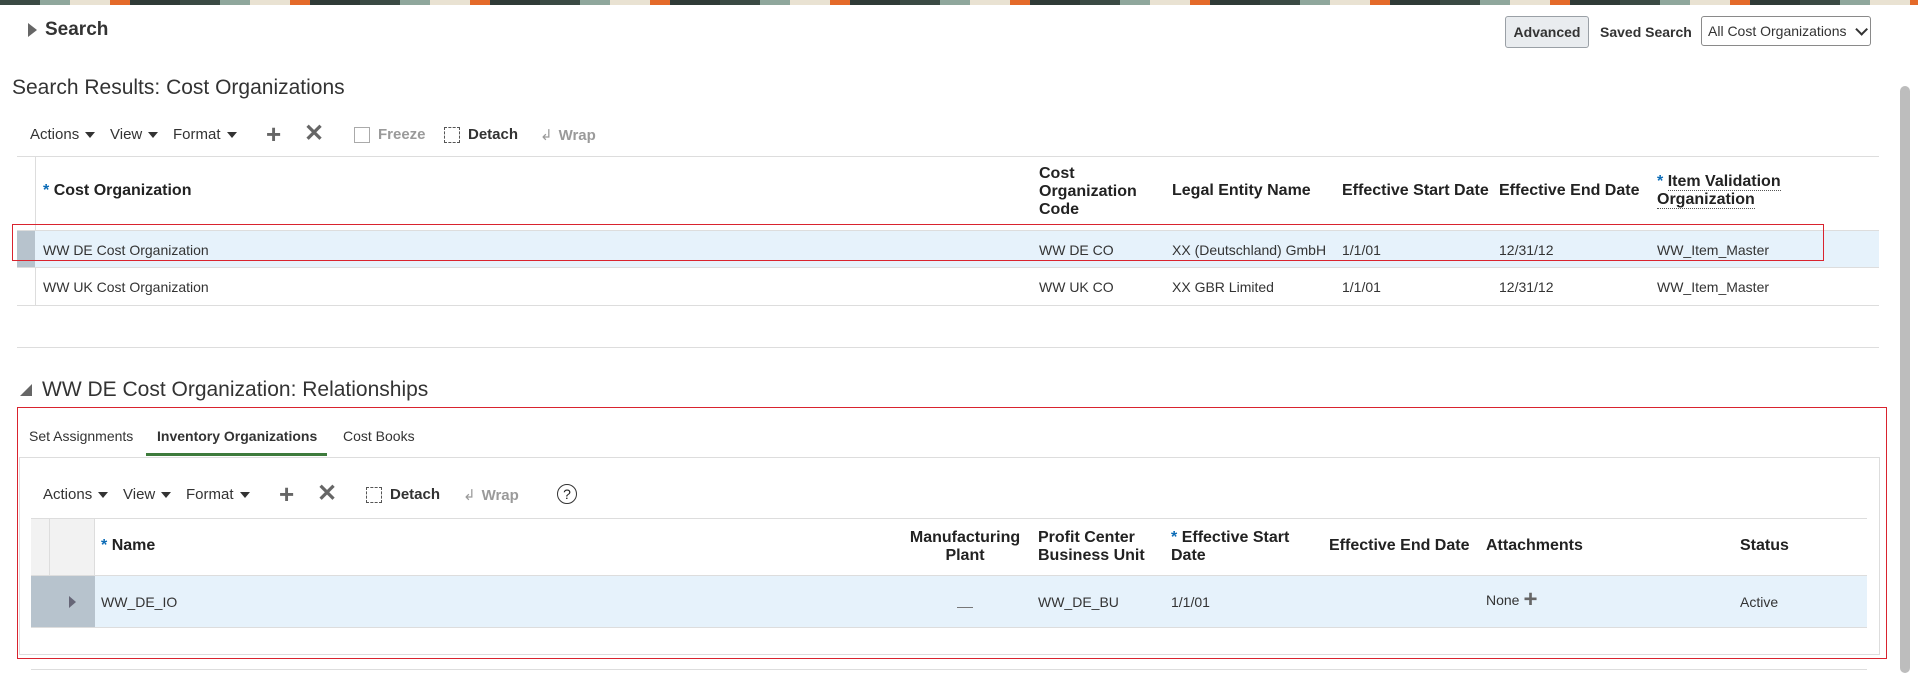  I want to click on col-label: Item Validation Organization, so click(1719, 191).